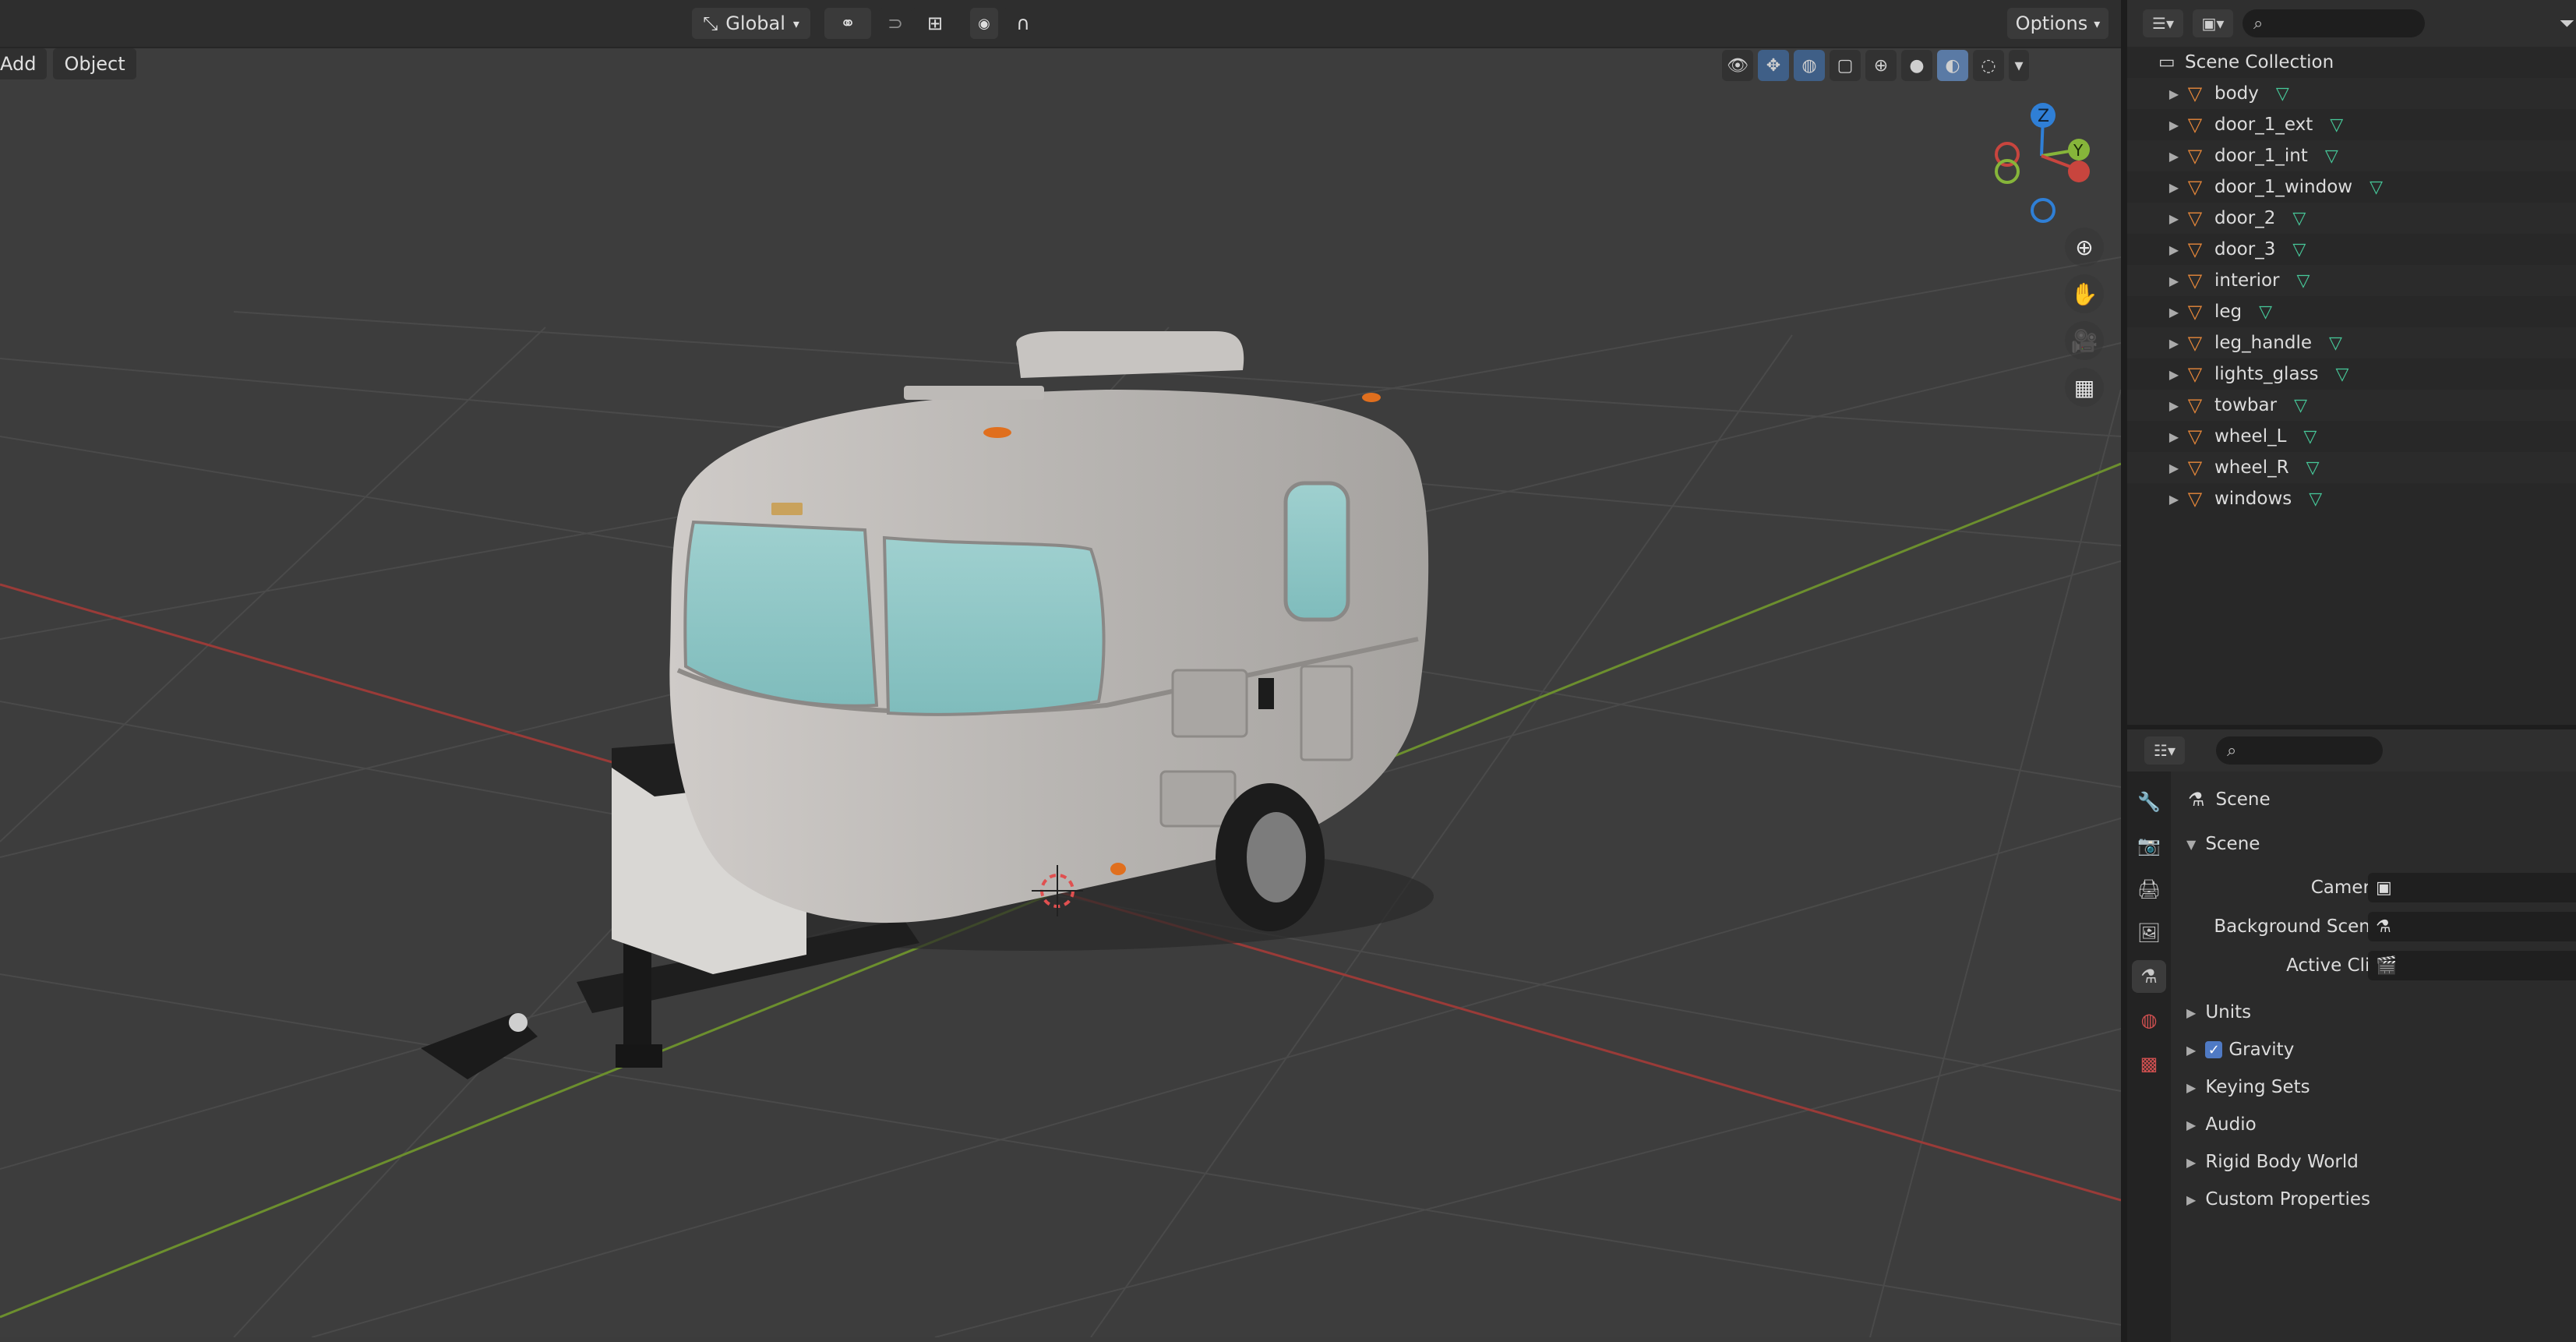 The width and height of the screenshot is (2576, 1342). I want to click on gizmo-neg-z-axis, so click(2043, 210).